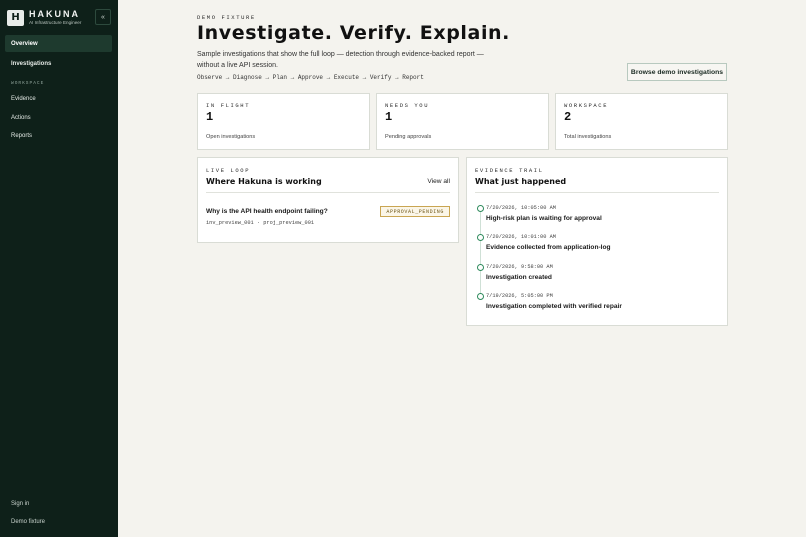 Image resolution: width=806 pixels, height=537 pixels. What do you see at coordinates (55, 22) in the screenshot?
I see `brand-subtitle: AI Infrastructure Engineer` at bounding box center [55, 22].